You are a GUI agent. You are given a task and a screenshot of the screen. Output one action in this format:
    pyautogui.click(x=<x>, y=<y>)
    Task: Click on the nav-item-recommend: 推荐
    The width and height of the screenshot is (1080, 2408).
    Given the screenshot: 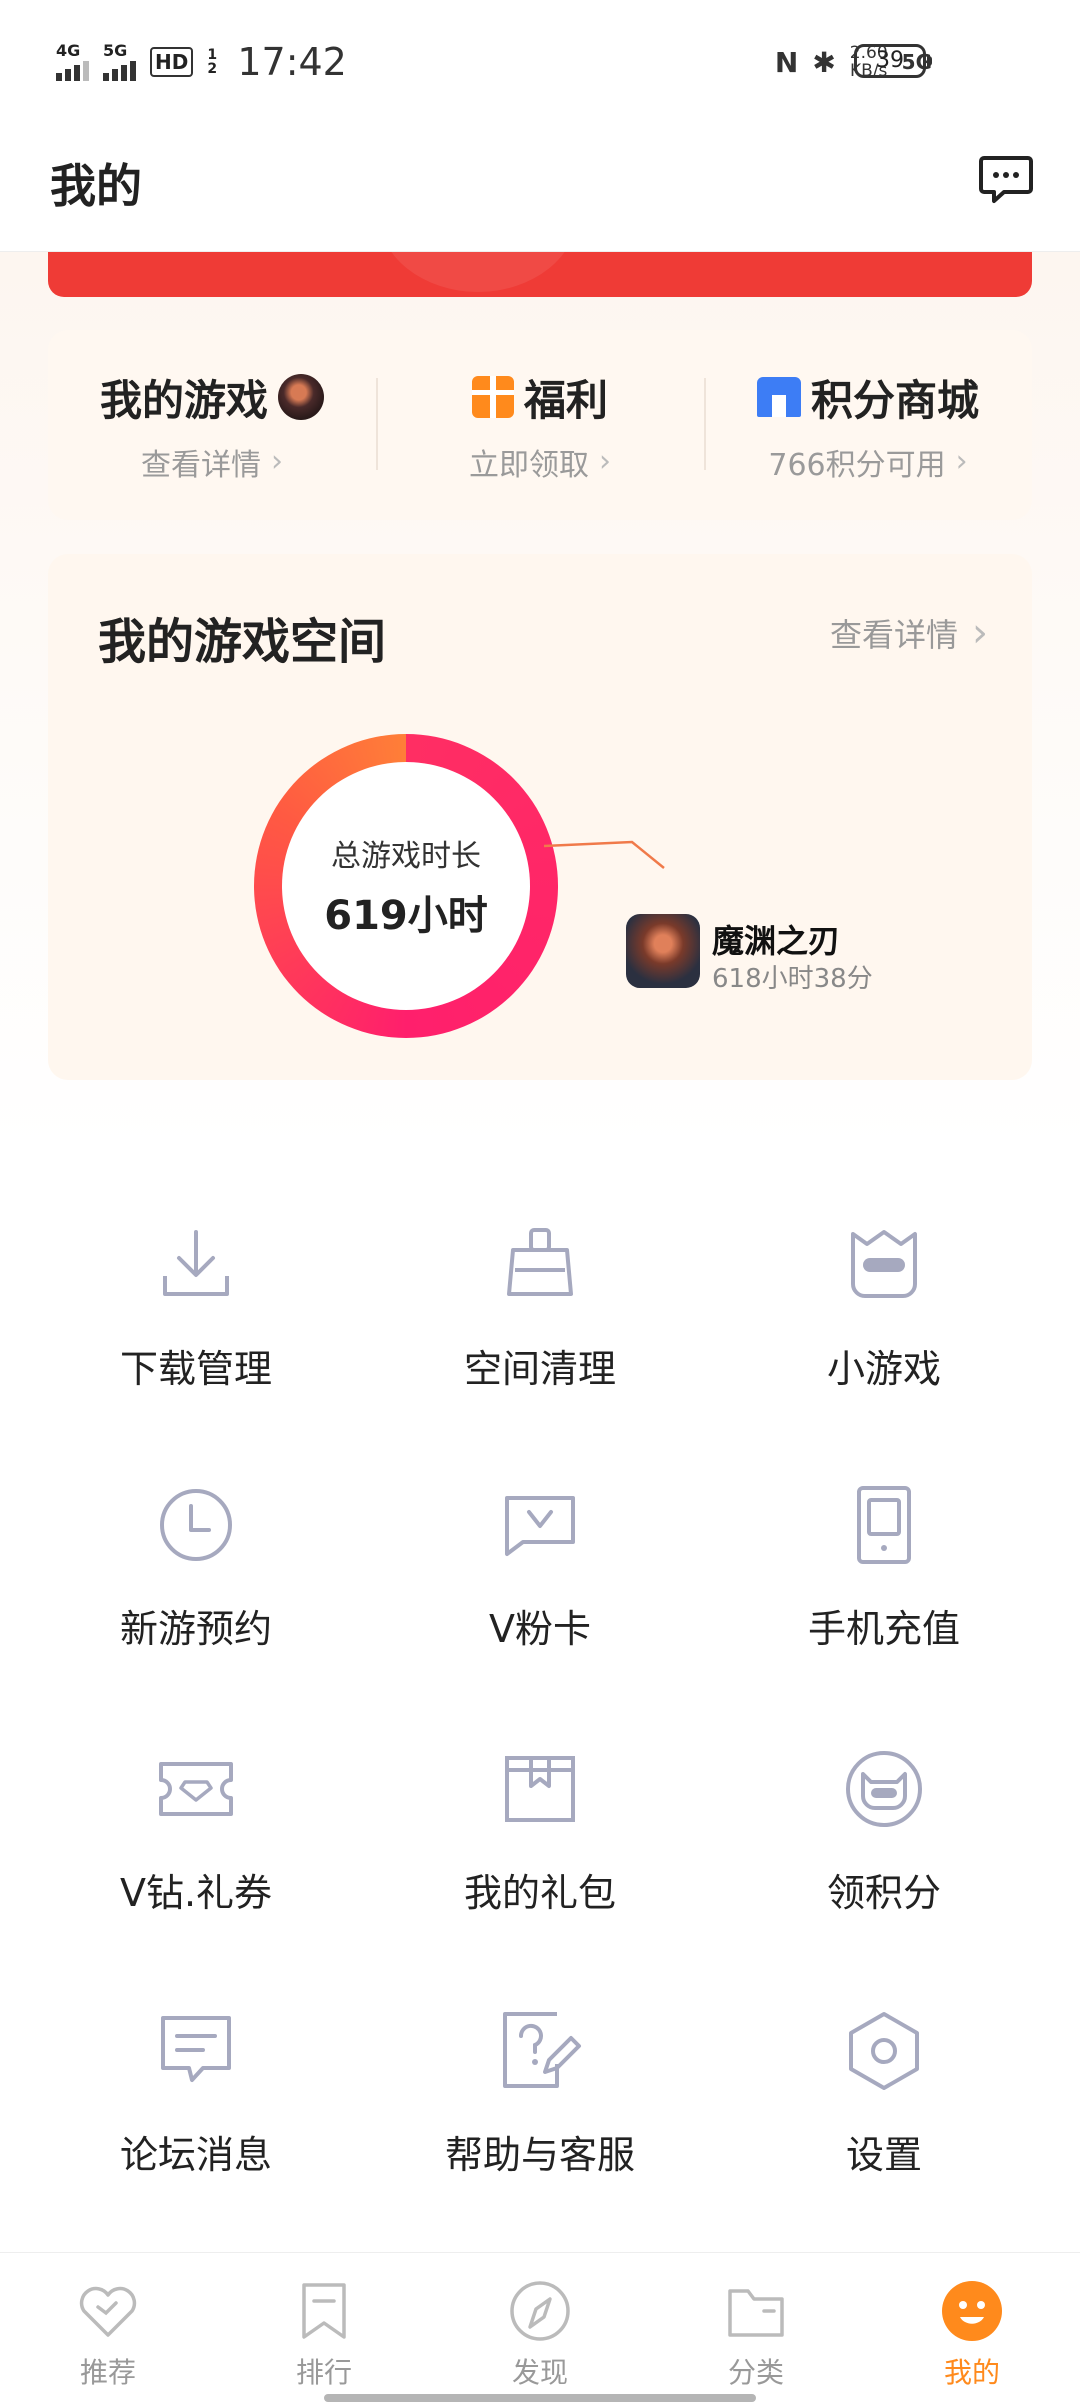 What is the action you would take?
    pyautogui.click(x=108, y=2330)
    